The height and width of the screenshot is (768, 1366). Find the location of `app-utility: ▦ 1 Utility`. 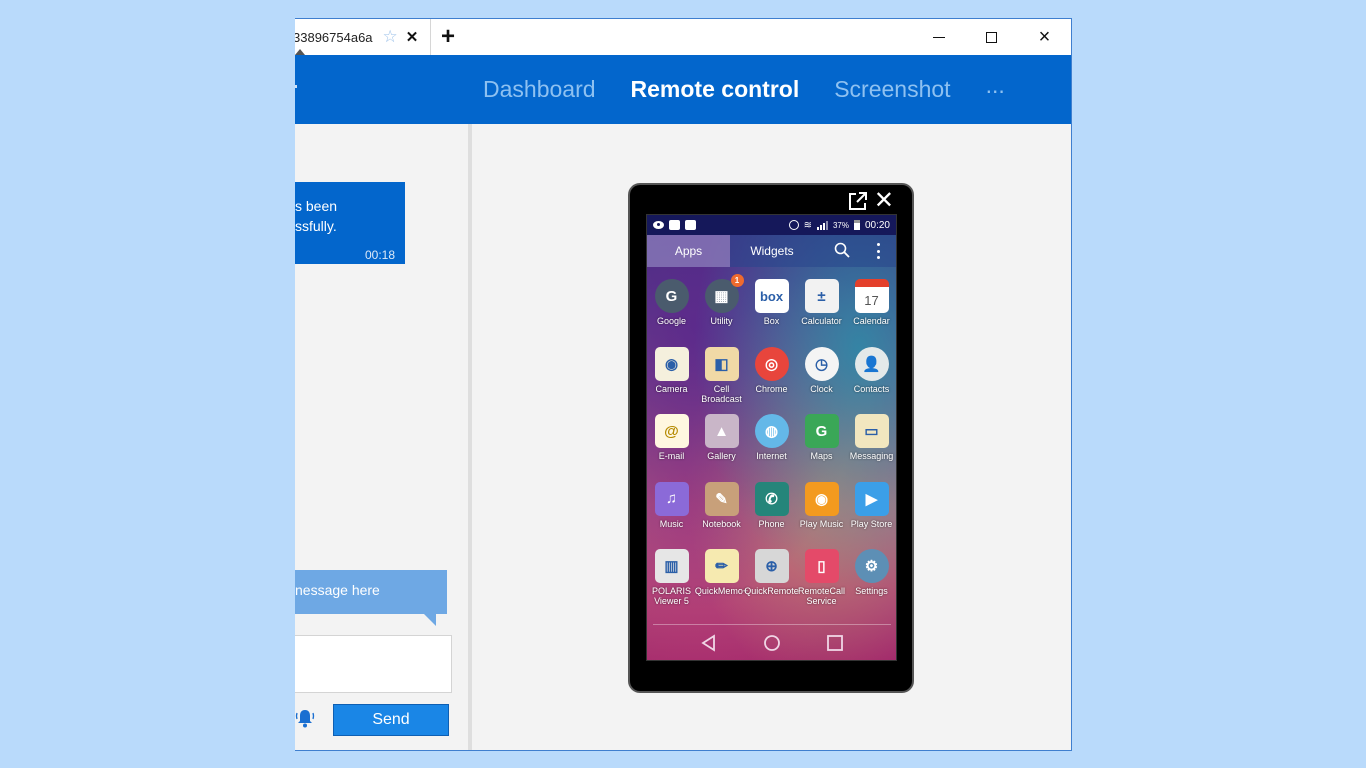

app-utility: ▦ 1 Utility is located at coordinates (722, 310).